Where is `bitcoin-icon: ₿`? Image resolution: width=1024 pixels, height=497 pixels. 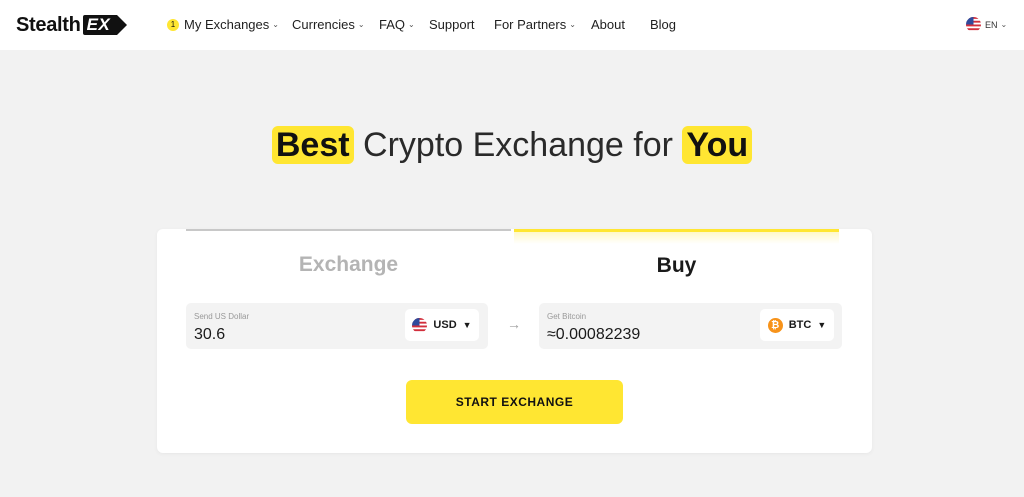
bitcoin-icon: ₿ is located at coordinates (775, 325).